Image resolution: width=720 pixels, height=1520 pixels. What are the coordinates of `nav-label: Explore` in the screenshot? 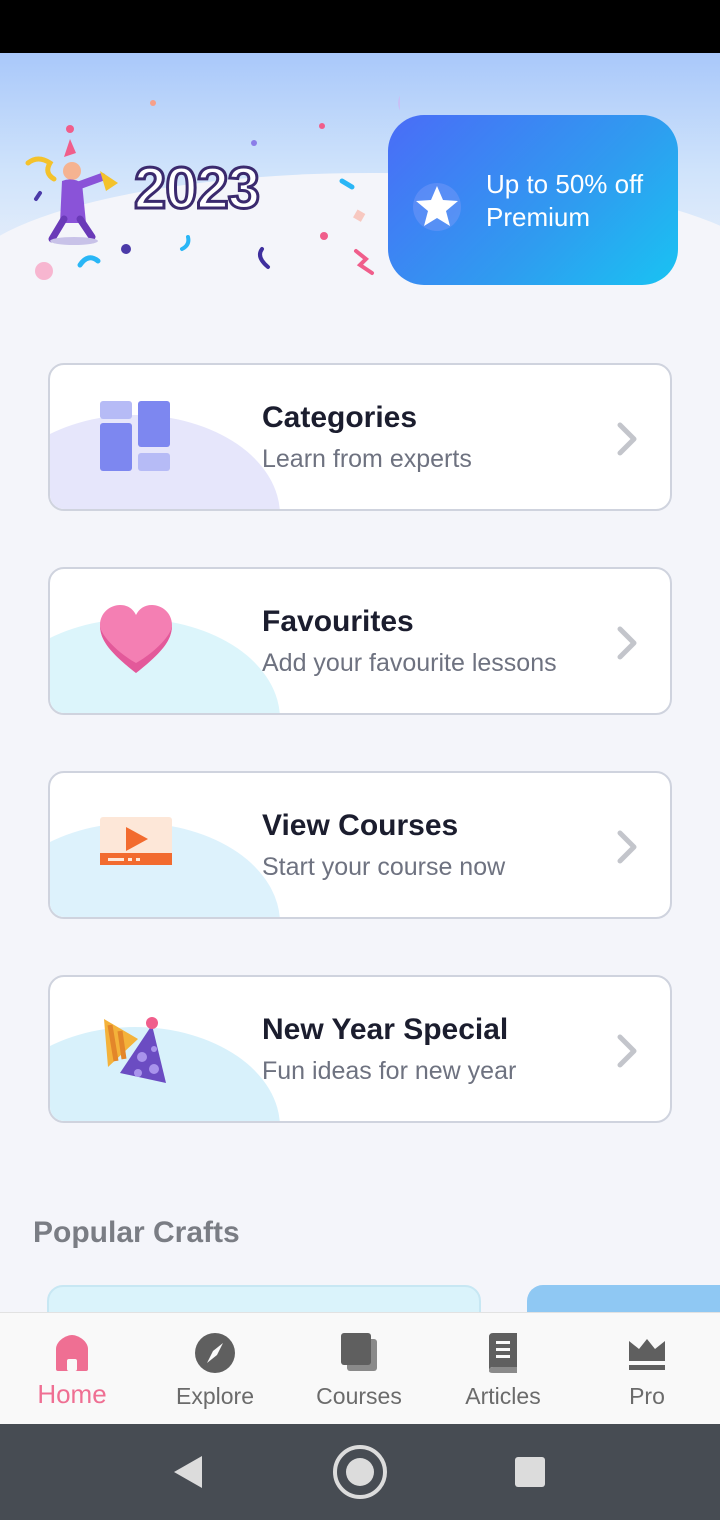 It's located at (215, 1396).